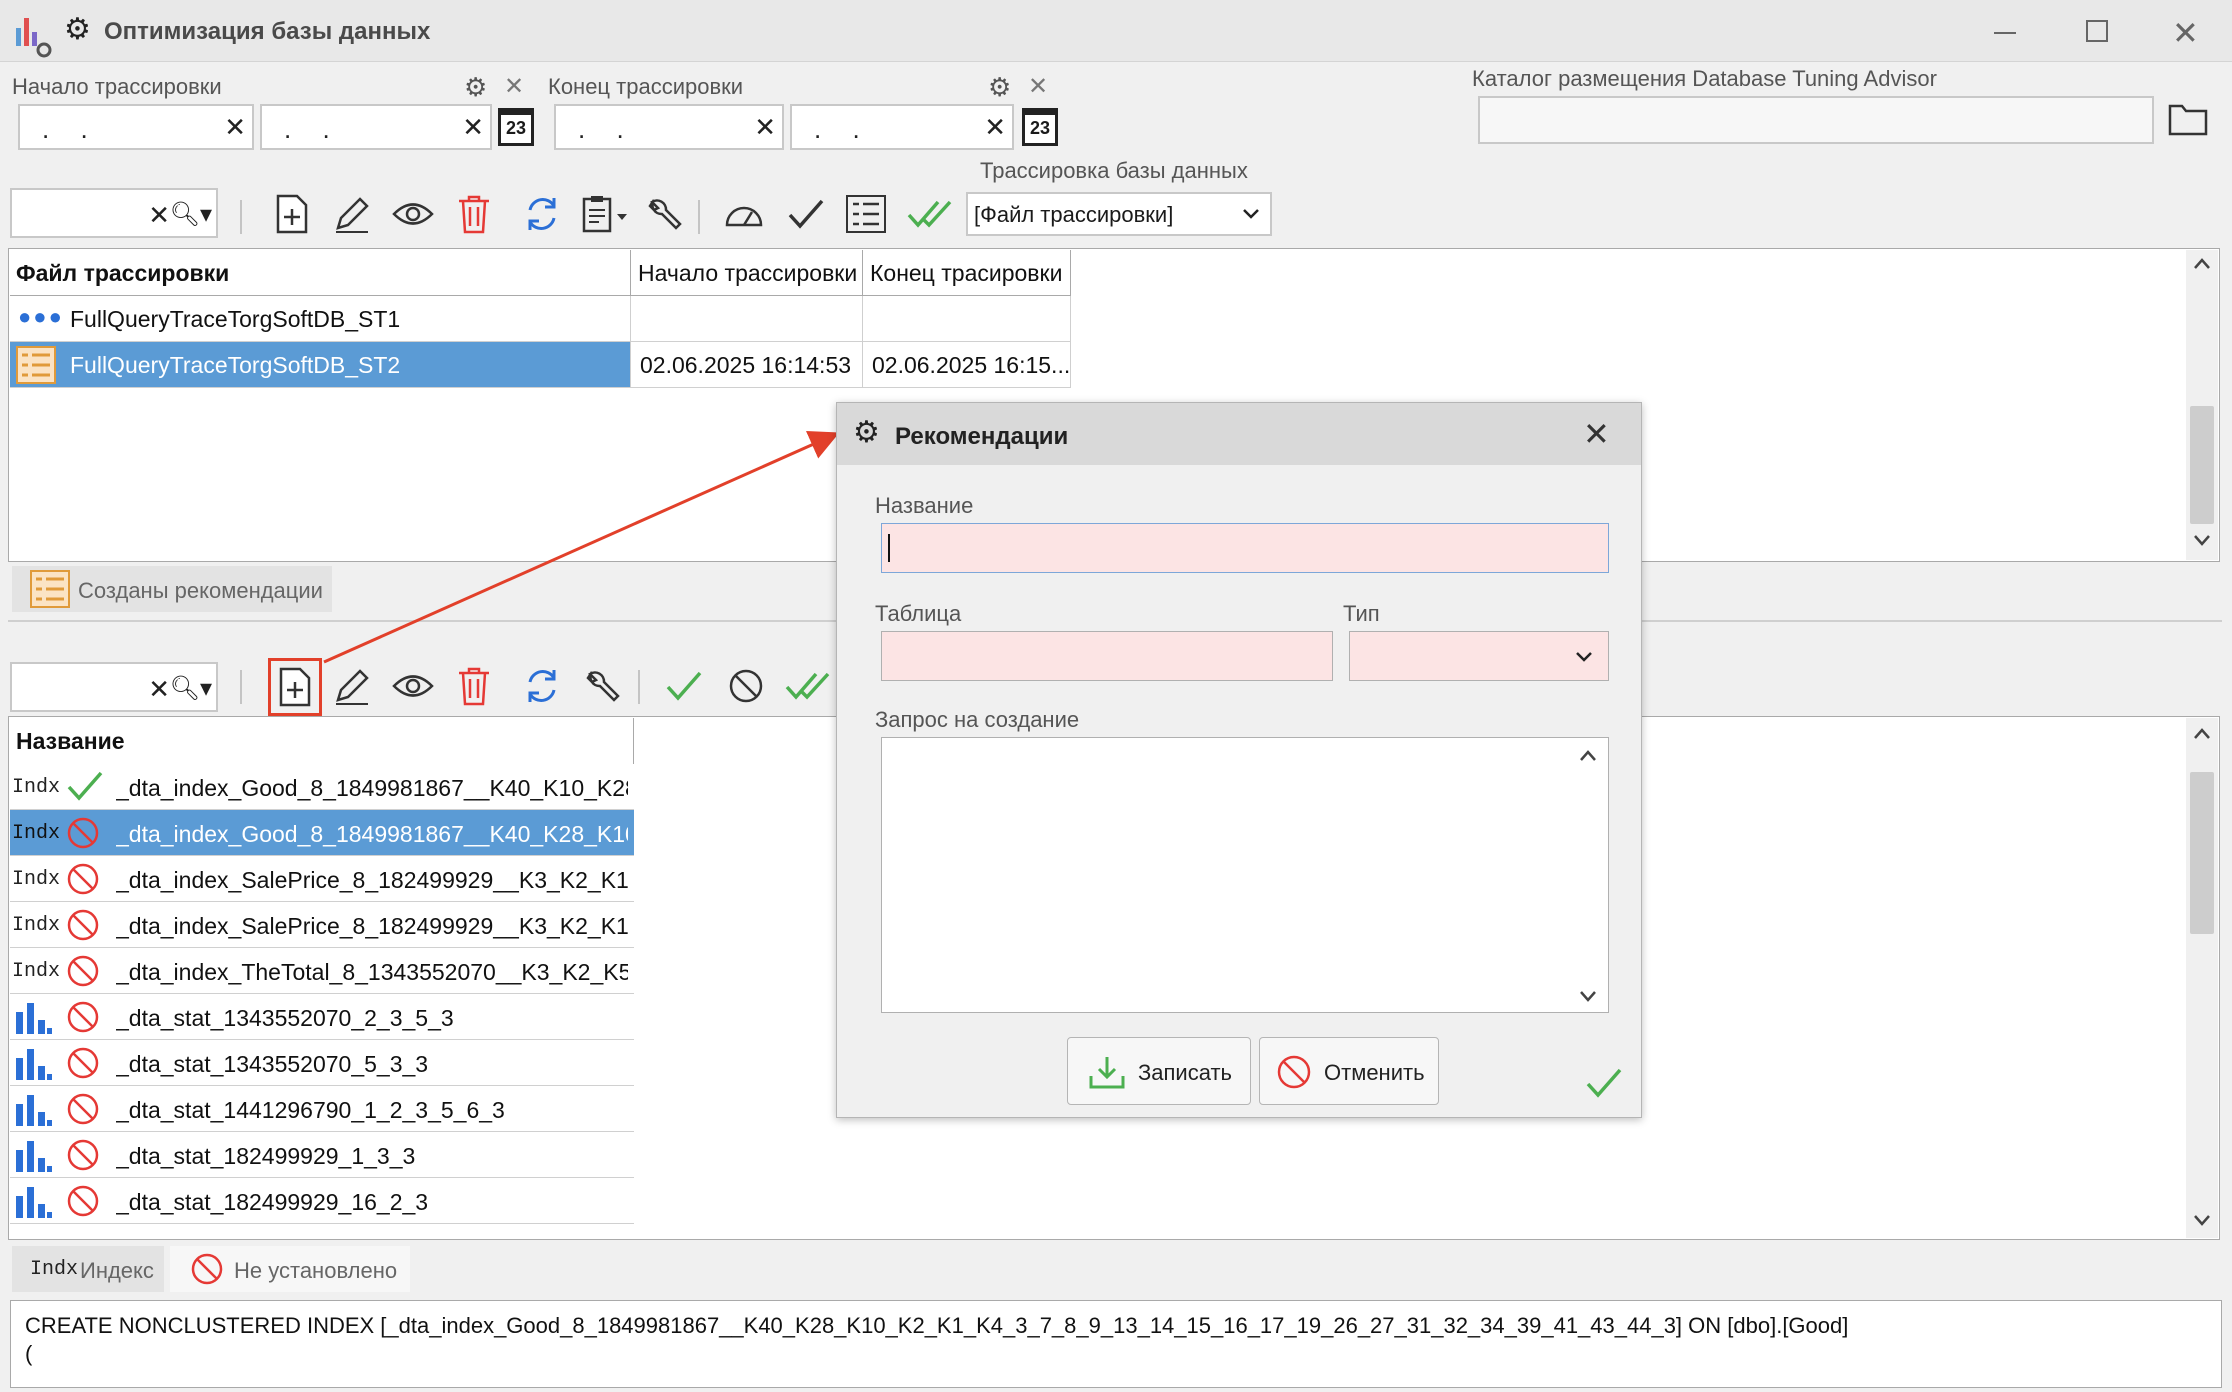  What do you see at coordinates (866, 432) in the screenshot?
I see `gear-icon: ⚙` at bounding box center [866, 432].